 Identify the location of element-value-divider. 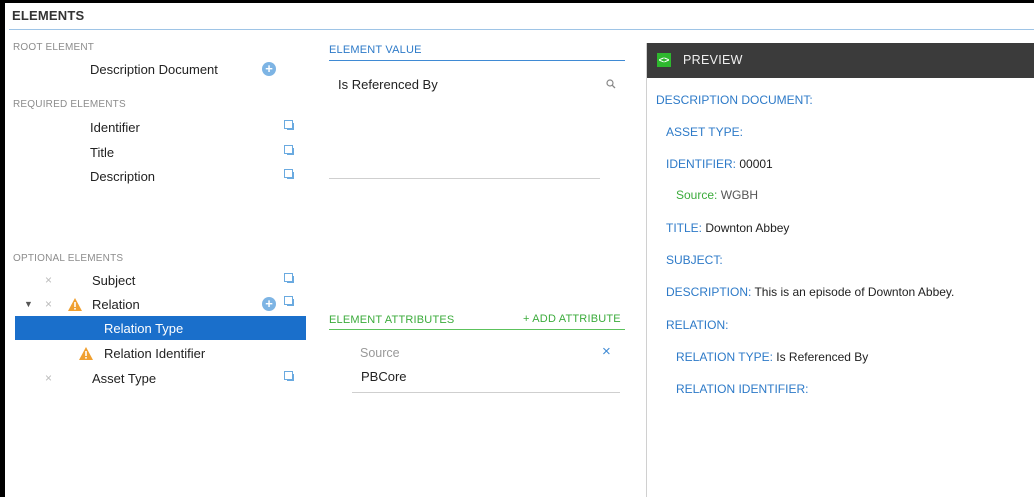
(477, 60).